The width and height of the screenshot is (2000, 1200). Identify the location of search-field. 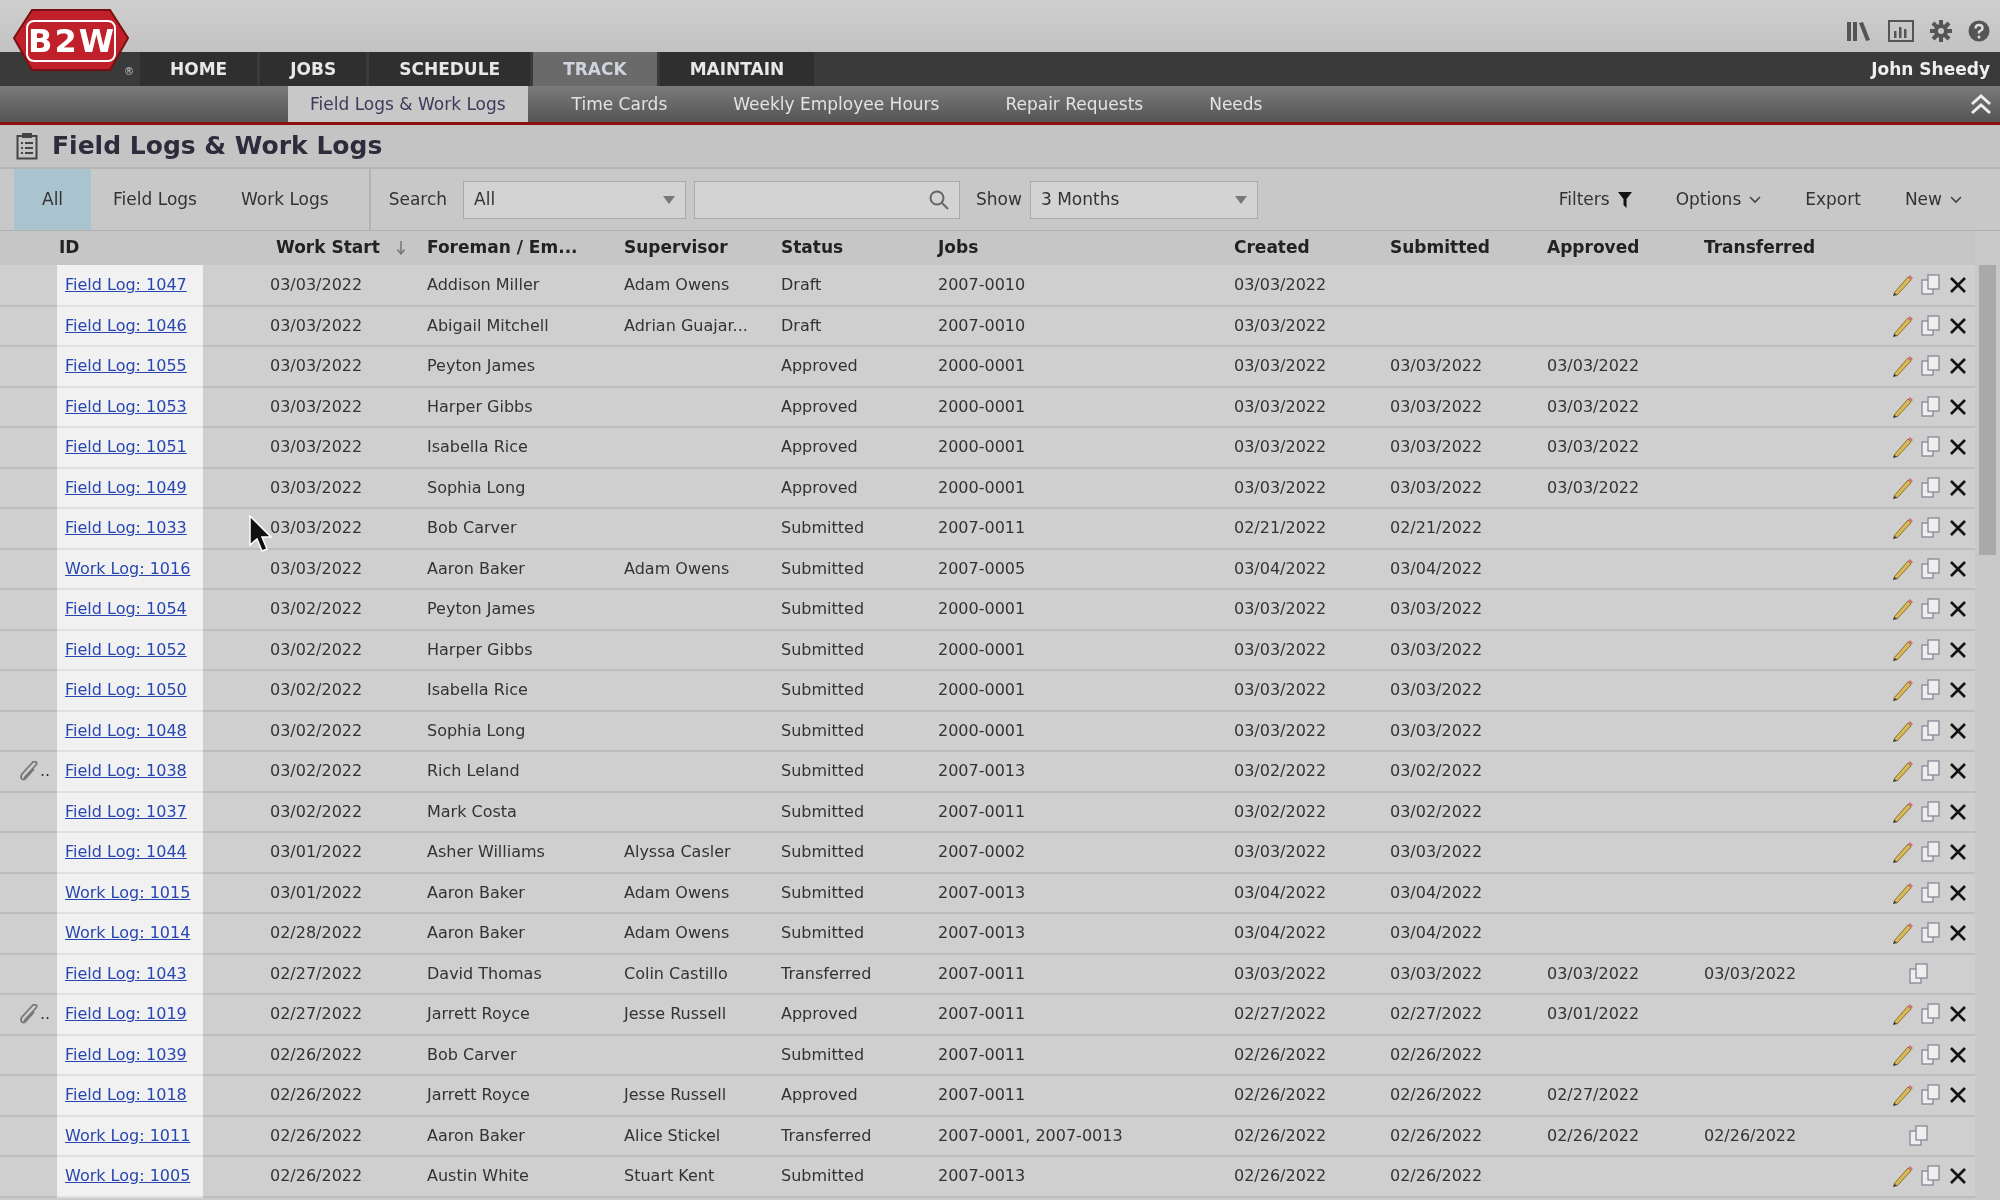
(827, 199).